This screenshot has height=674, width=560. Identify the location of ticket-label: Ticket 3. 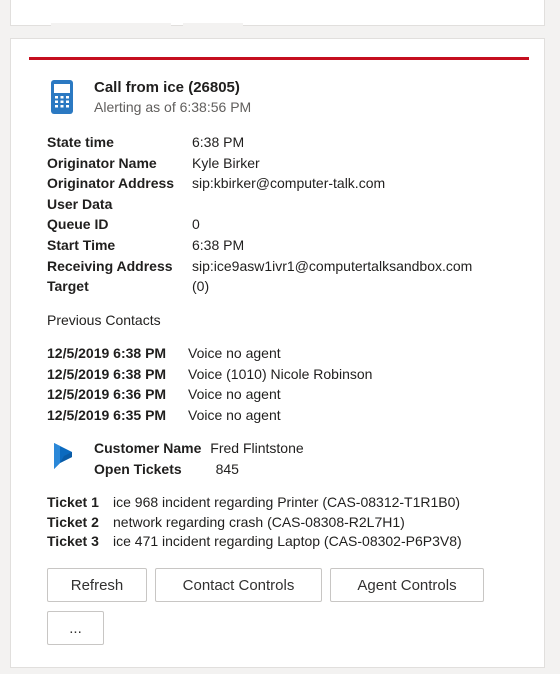
(73, 541).